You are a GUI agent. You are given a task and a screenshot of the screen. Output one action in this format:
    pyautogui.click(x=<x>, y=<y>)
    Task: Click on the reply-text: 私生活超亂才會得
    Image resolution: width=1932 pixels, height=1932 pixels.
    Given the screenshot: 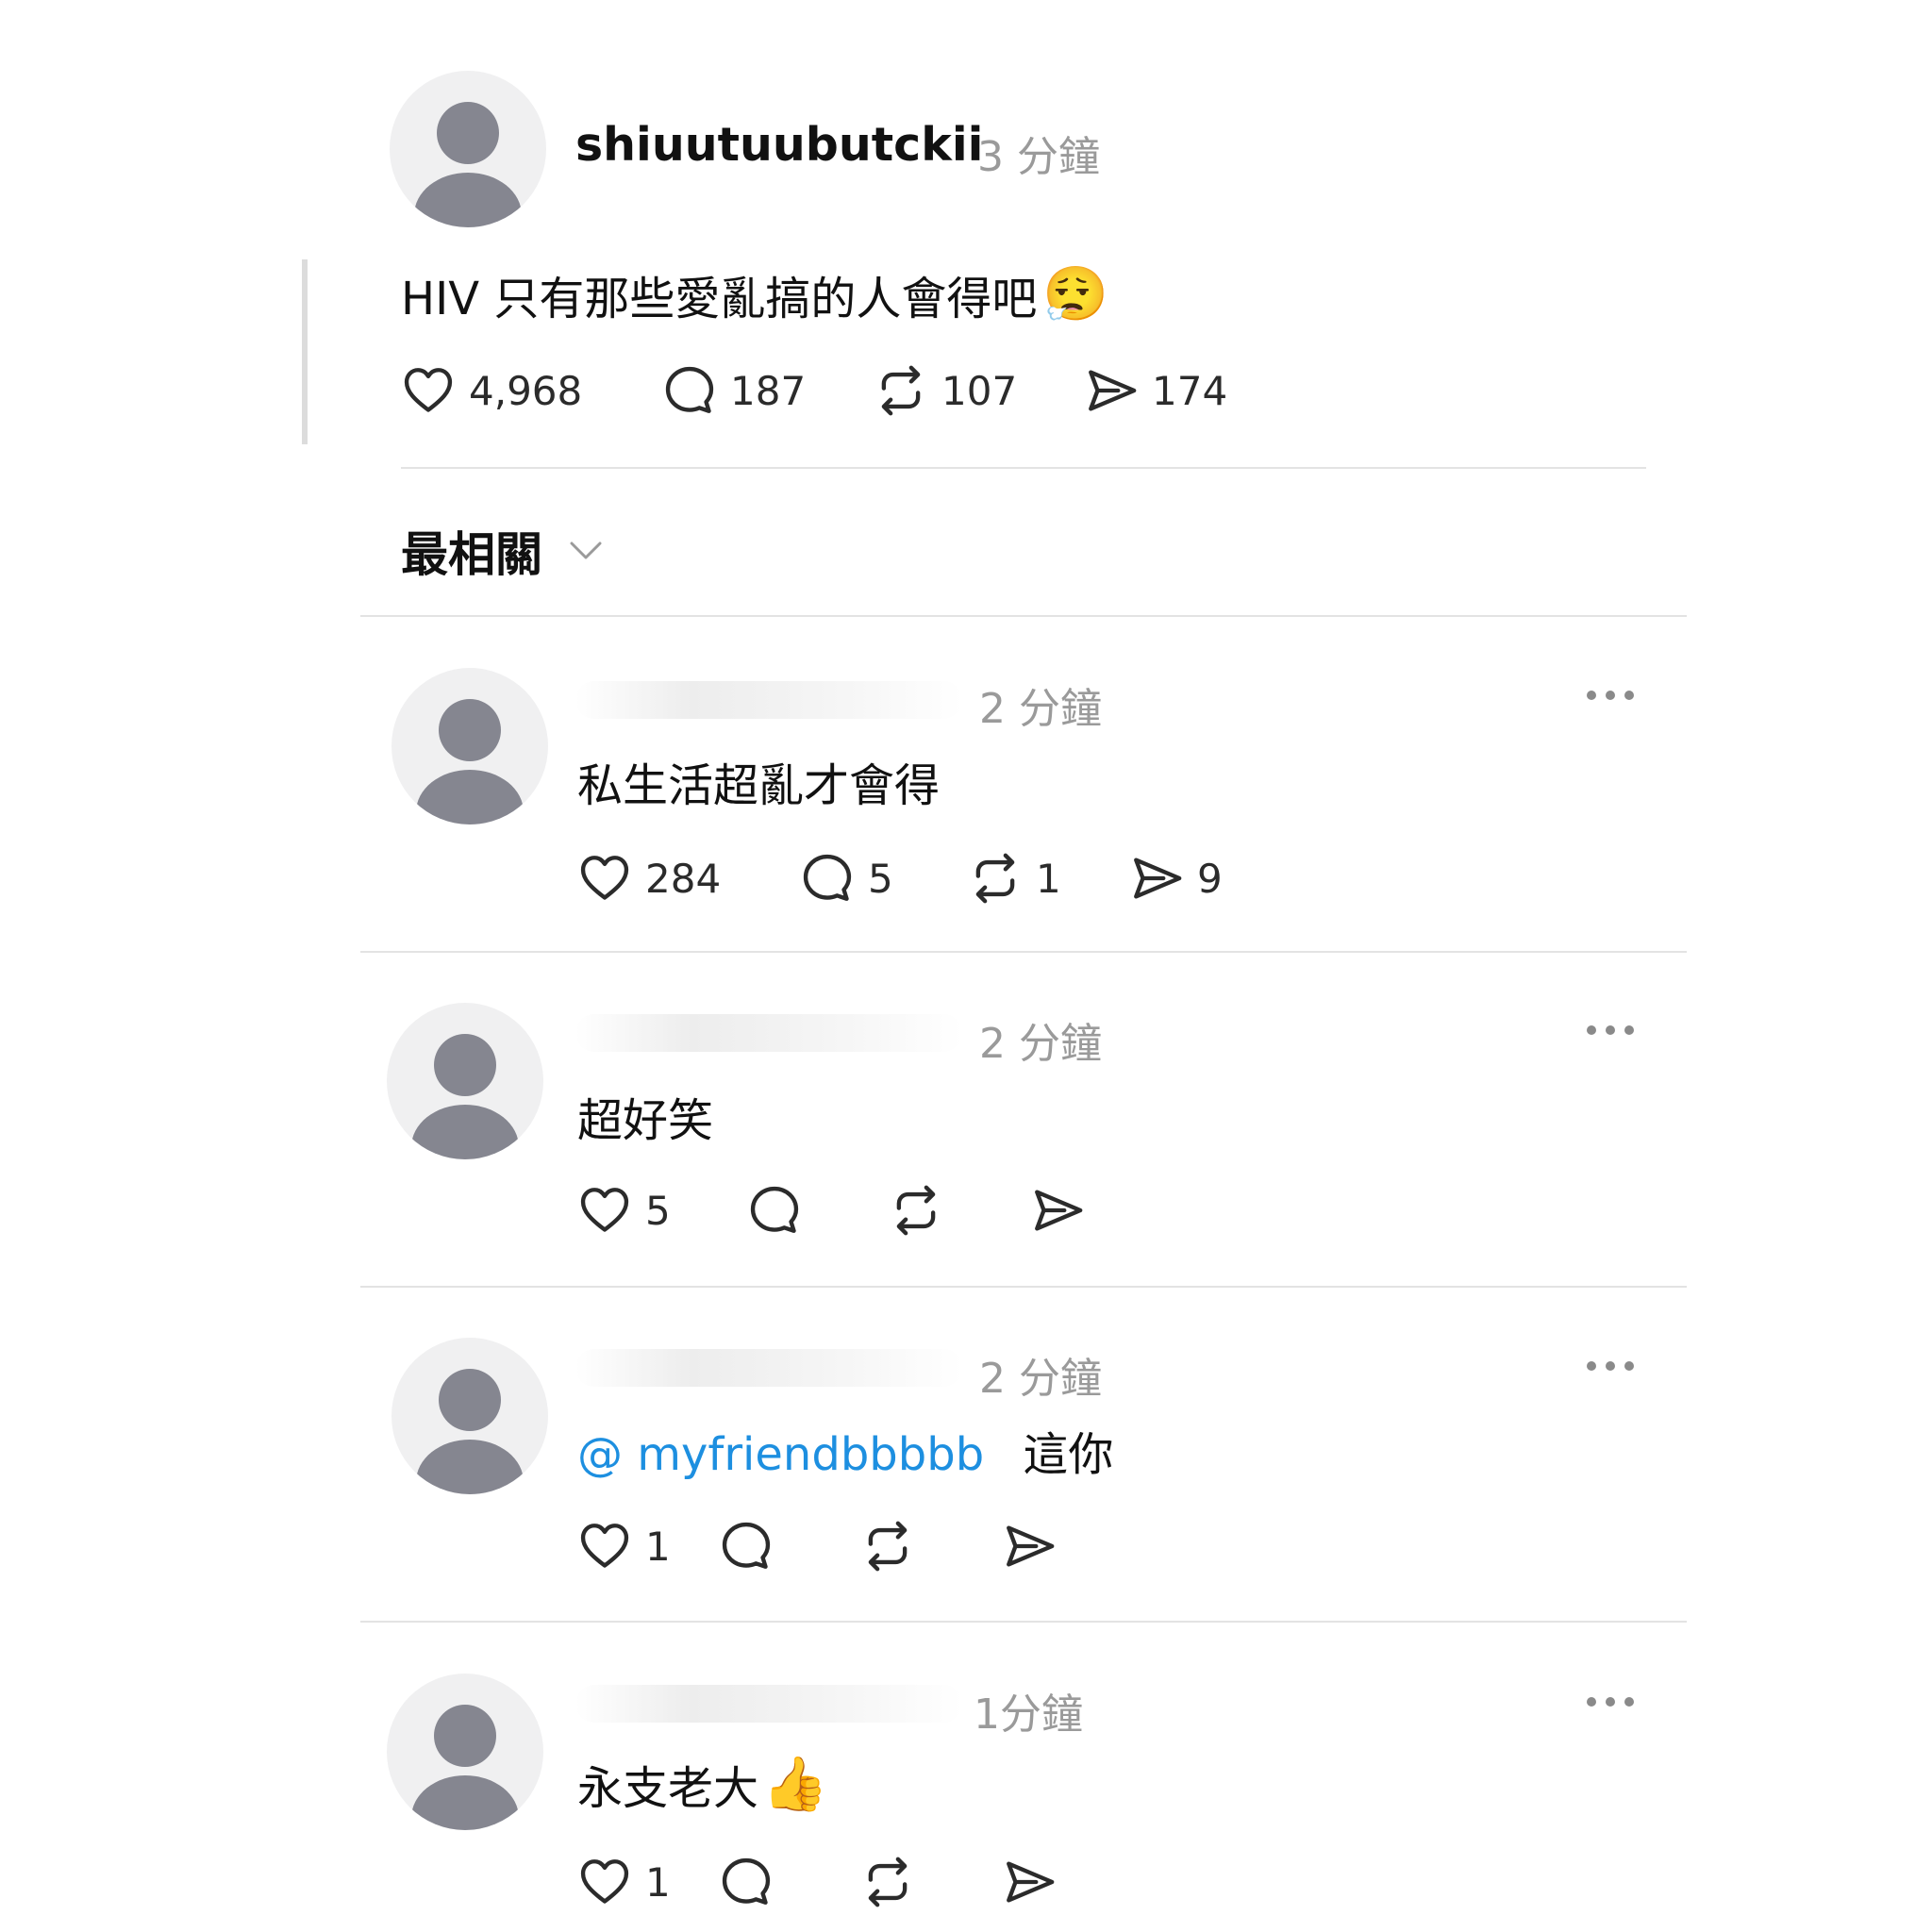 What is the action you would take?
    pyautogui.click(x=759, y=785)
    